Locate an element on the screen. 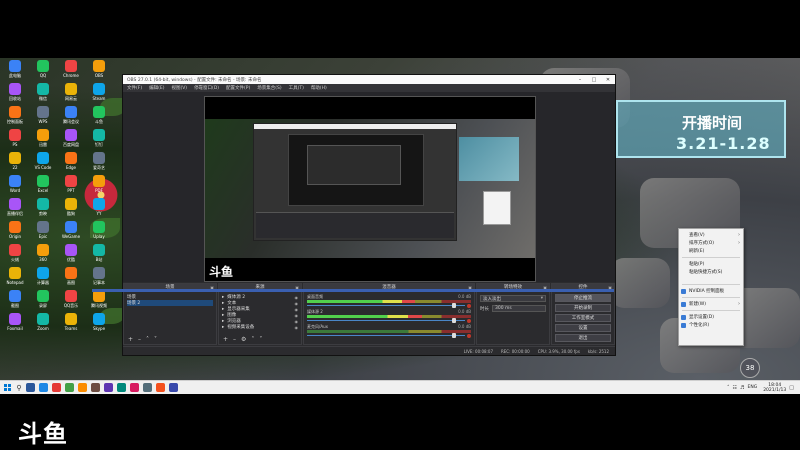 This screenshot has width=800, height=450. context-menu-item: 新建(W) › is located at coordinates (711, 304).